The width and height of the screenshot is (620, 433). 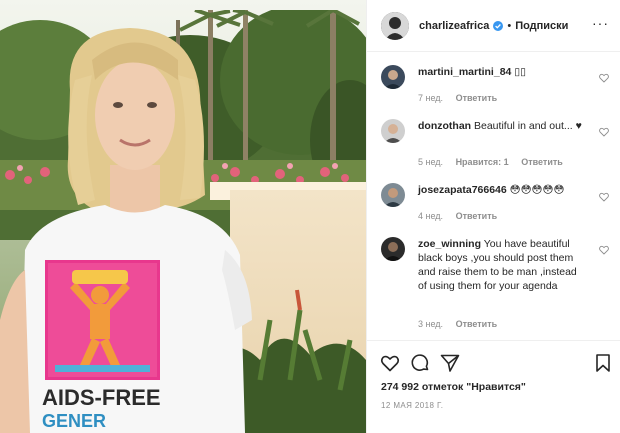 I want to click on post-header: charlizeafrica • Подписки ···, so click(x=493, y=26).